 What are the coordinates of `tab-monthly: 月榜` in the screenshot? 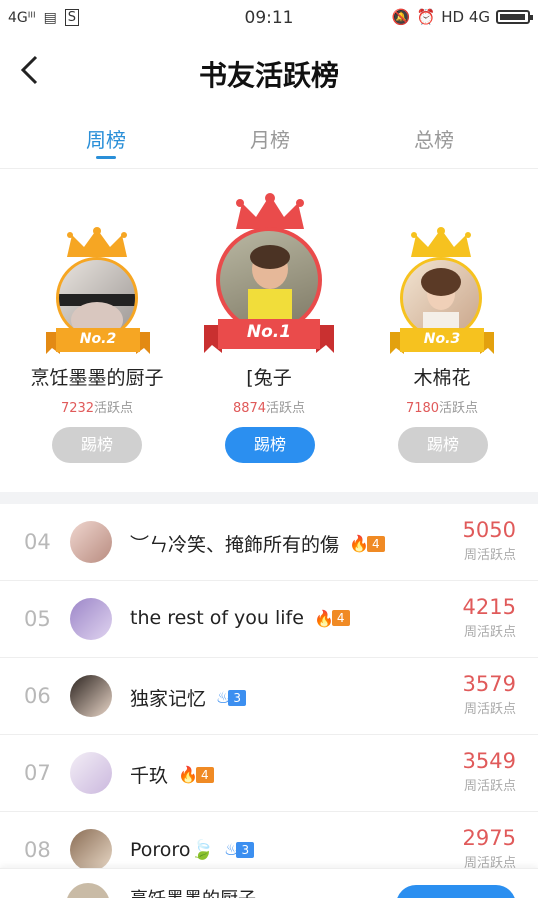 It's located at (270, 138).